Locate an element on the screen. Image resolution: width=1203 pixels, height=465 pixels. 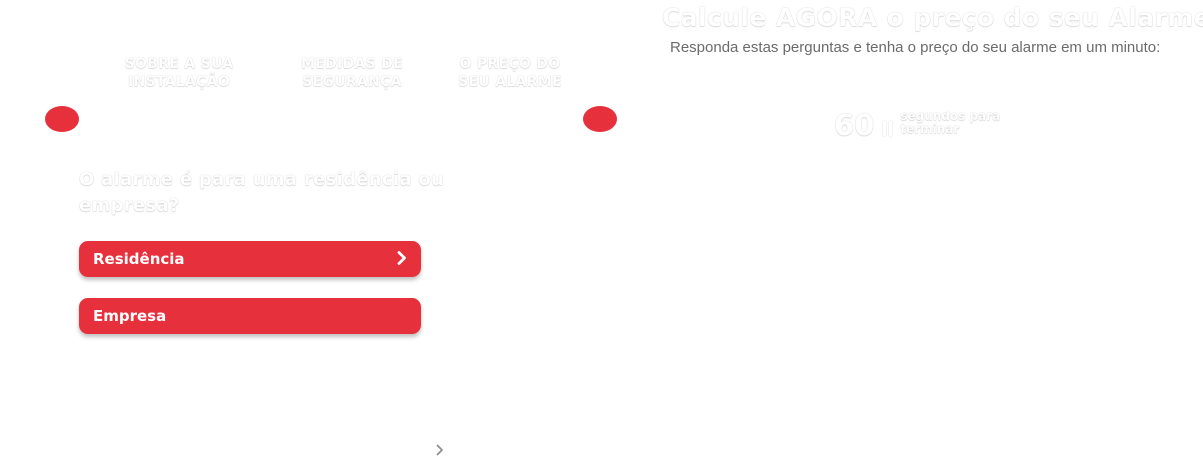
step-label-line2: SEGURANÇA is located at coordinates (352, 82).